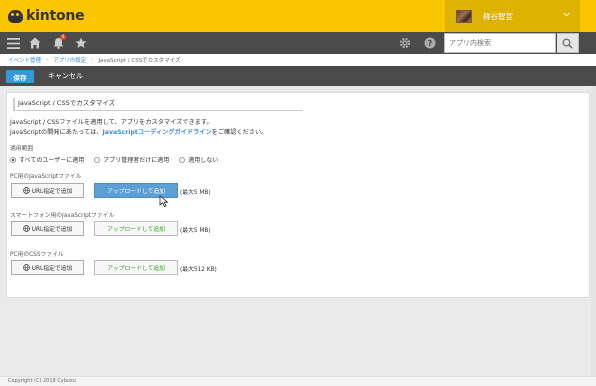 Image resolution: width=596 pixels, height=386 pixels. What do you see at coordinates (198, 270) in the screenshot?
I see `pc-css-max-size: (最大512 KB)` at bounding box center [198, 270].